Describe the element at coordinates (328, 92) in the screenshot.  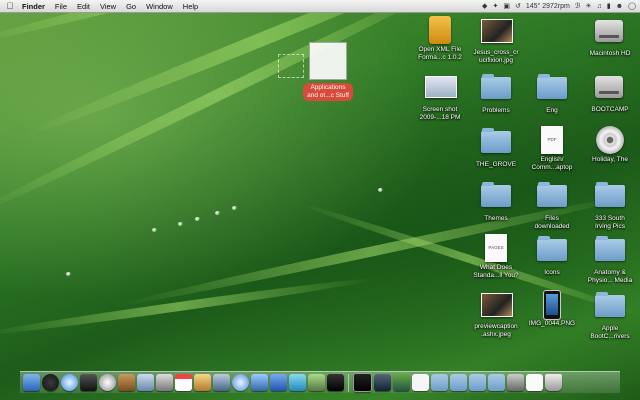
I see `dragged-item-label: Applications and ot...c Stuff` at that location.